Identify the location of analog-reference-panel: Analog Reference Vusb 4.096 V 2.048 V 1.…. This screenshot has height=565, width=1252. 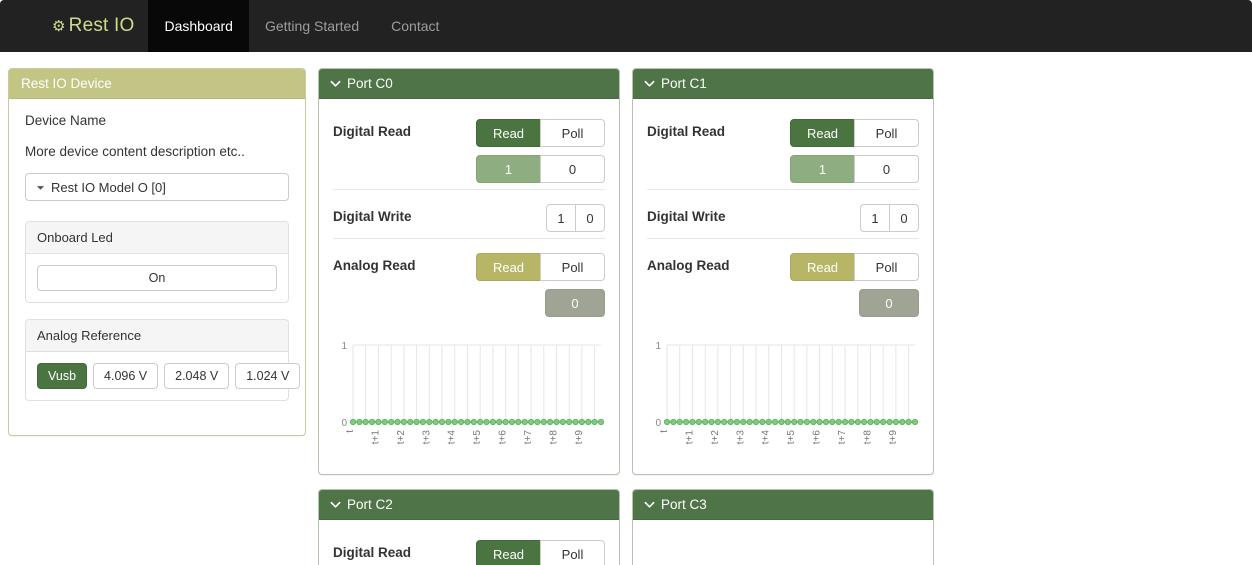
(163, 360).